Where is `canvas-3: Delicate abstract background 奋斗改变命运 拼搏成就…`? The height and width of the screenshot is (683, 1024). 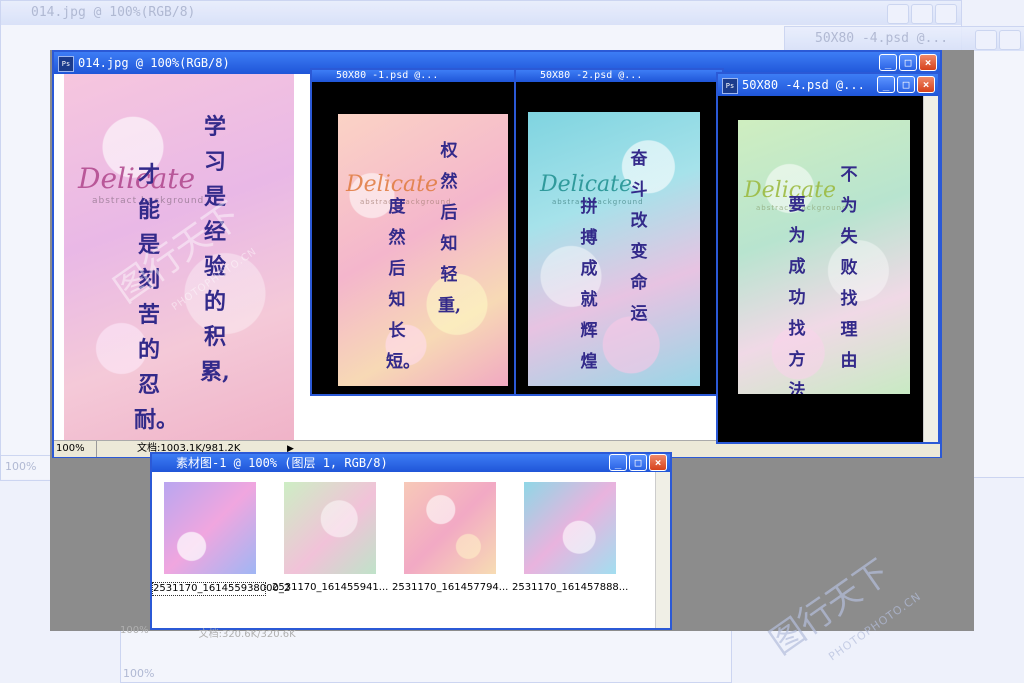 canvas-3: Delicate abstract background 奋斗改变命运 拼搏成就… is located at coordinates (619, 238).